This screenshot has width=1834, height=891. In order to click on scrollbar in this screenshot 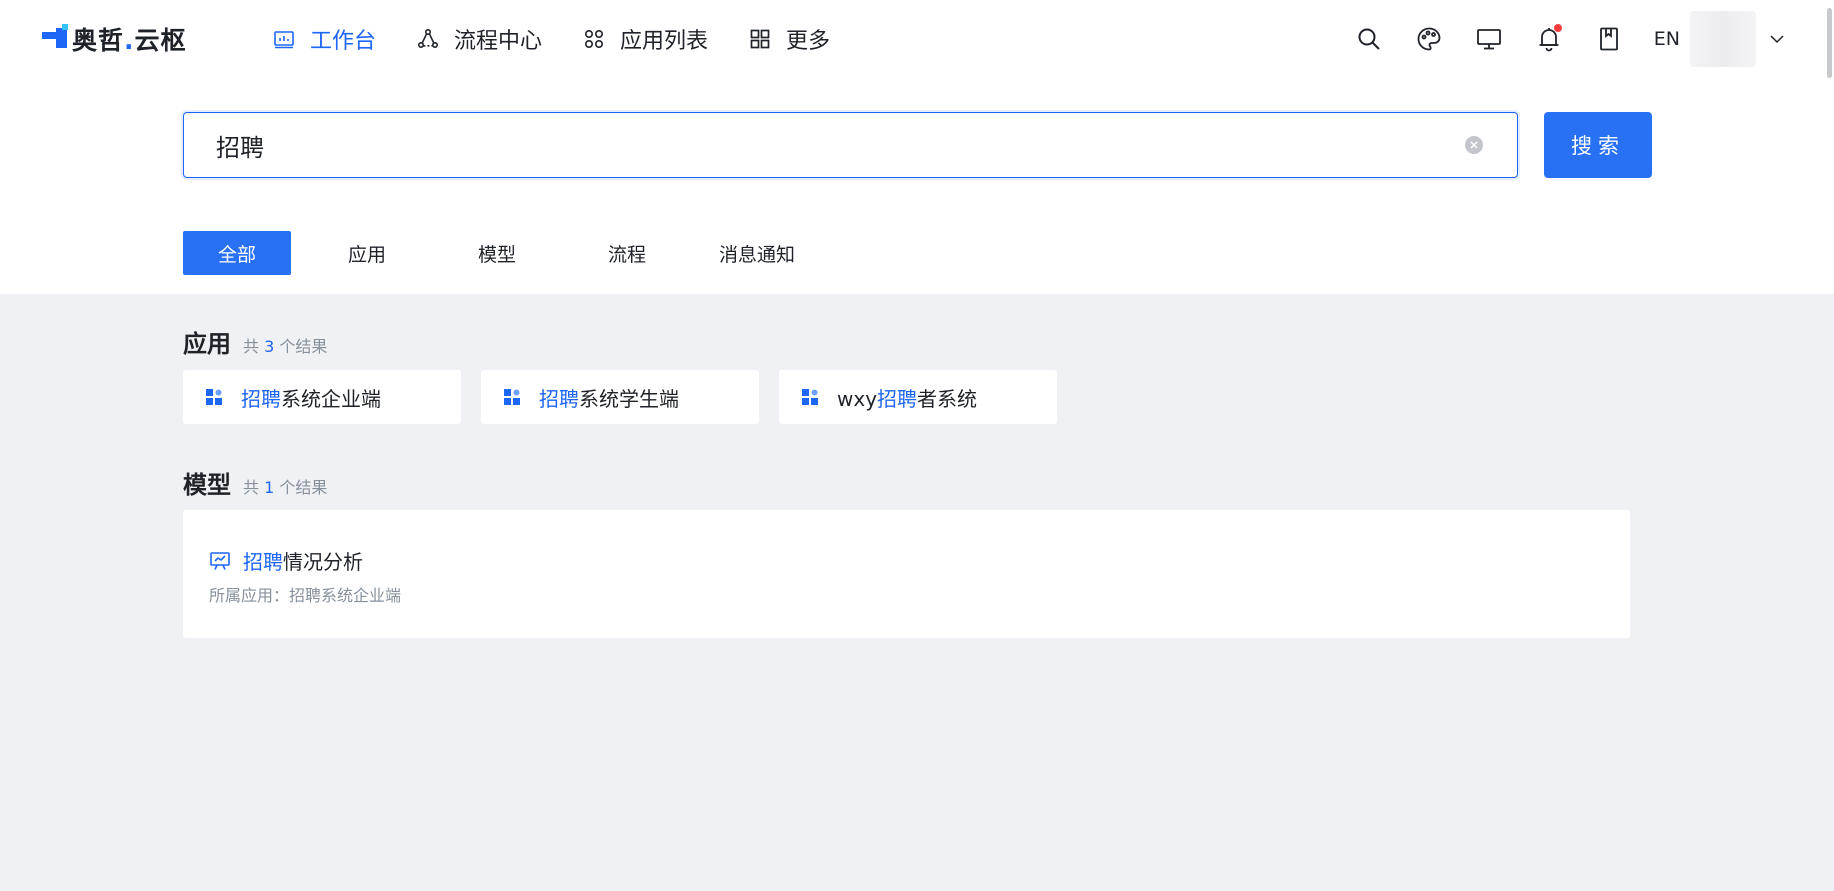, I will do `click(1829, 39)`.